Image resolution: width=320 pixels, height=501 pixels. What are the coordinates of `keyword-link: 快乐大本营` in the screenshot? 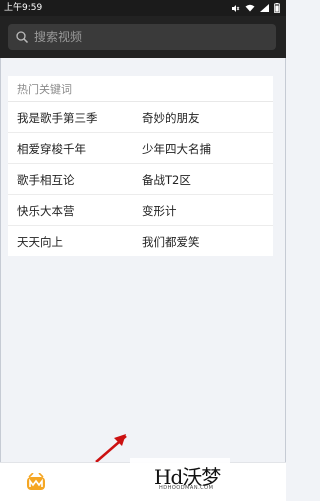 It's located at (46, 211).